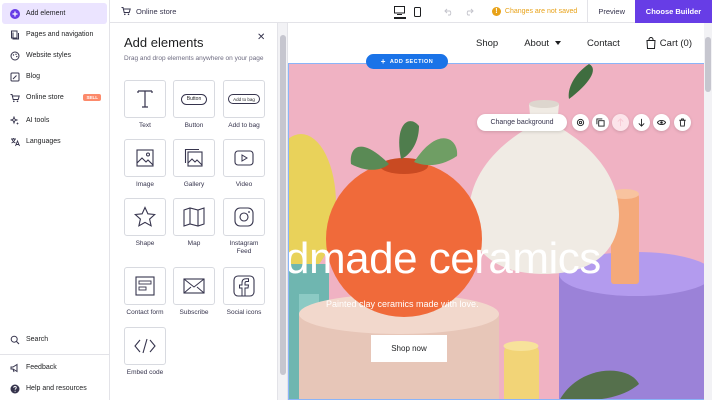 The image size is (712, 400). I want to click on eye-icon, so click(661, 122).